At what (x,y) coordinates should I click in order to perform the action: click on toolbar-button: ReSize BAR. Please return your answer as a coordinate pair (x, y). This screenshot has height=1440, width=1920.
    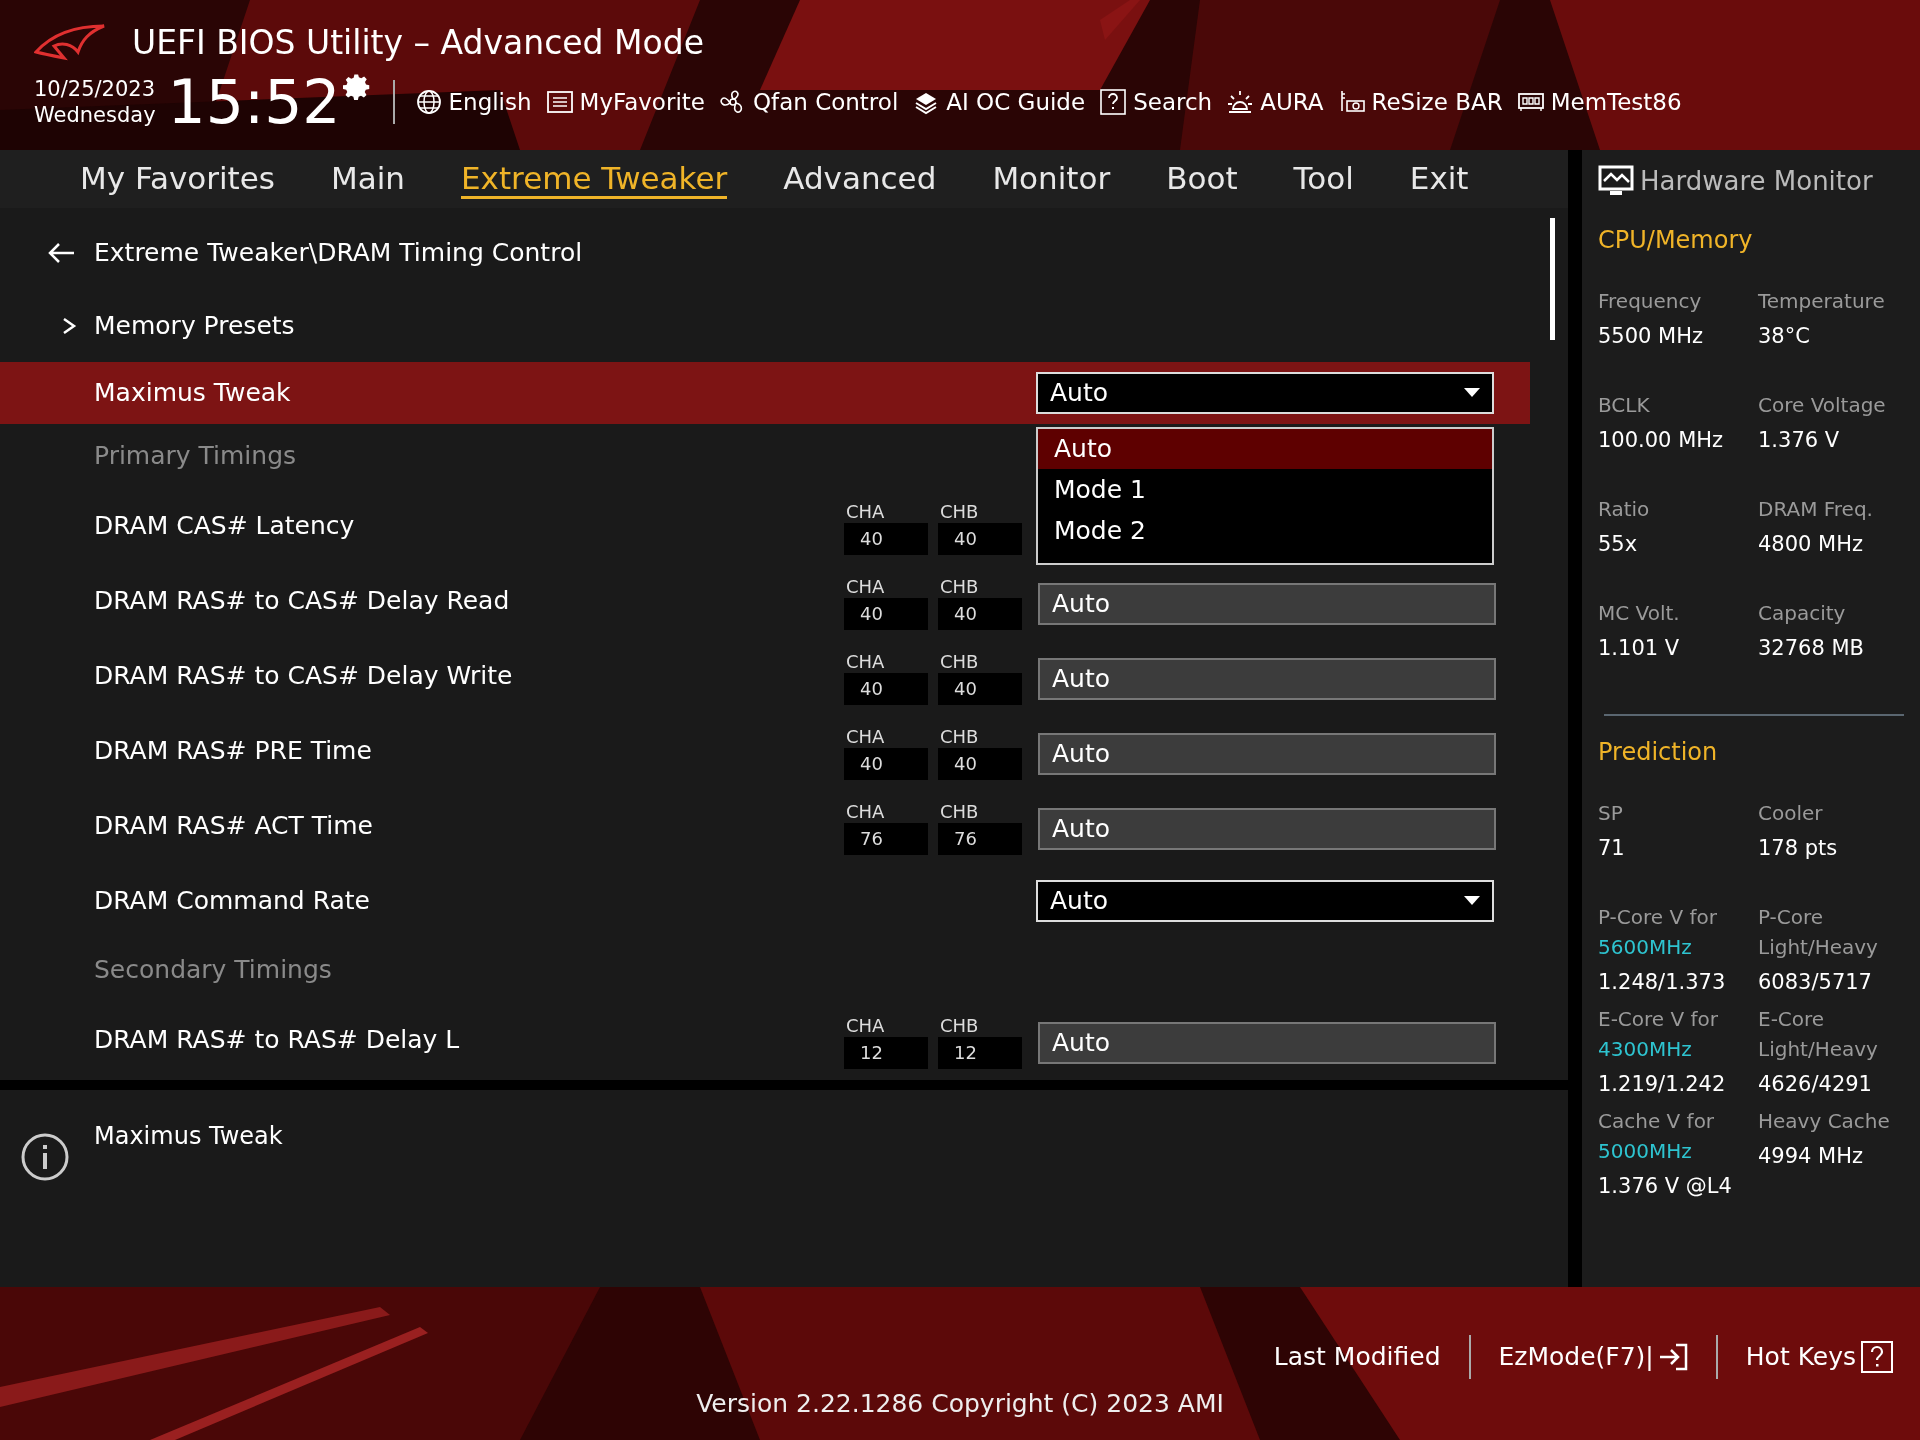
    Looking at the image, I should click on (1420, 102).